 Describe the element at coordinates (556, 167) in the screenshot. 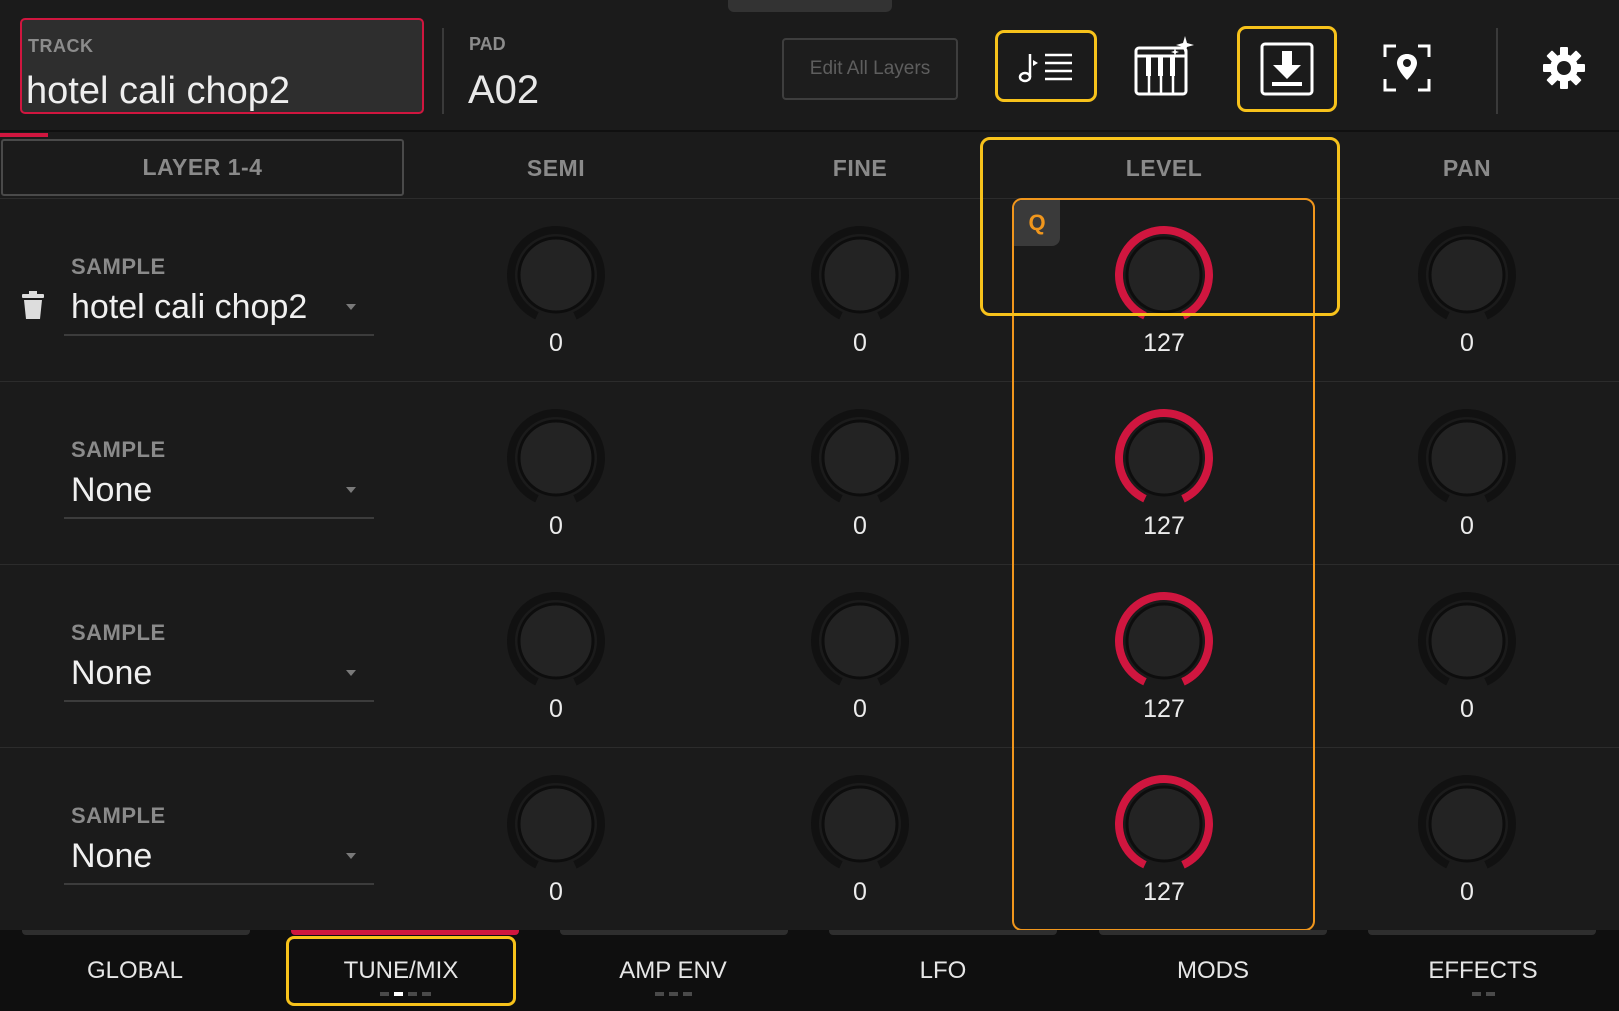

I see `column-header-semi: SEMI` at that location.